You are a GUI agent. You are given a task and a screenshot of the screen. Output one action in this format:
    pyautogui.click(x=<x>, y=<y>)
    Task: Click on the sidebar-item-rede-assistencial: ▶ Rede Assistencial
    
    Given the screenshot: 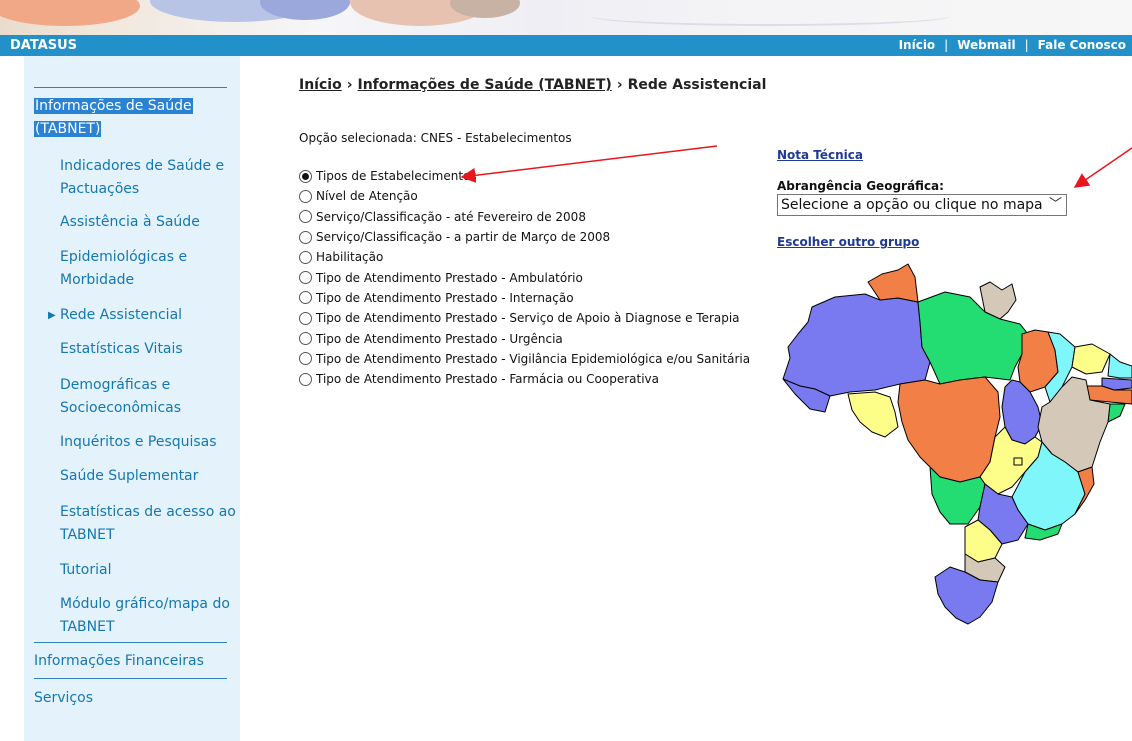 What is the action you would take?
    pyautogui.click(x=115, y=315)
    